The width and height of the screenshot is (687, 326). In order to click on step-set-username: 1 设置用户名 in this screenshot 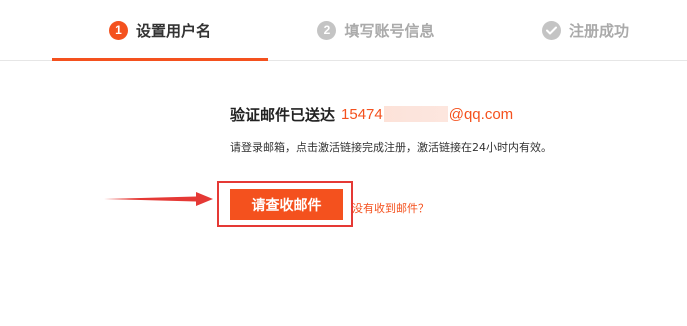, I will do `click(160, 30)`.